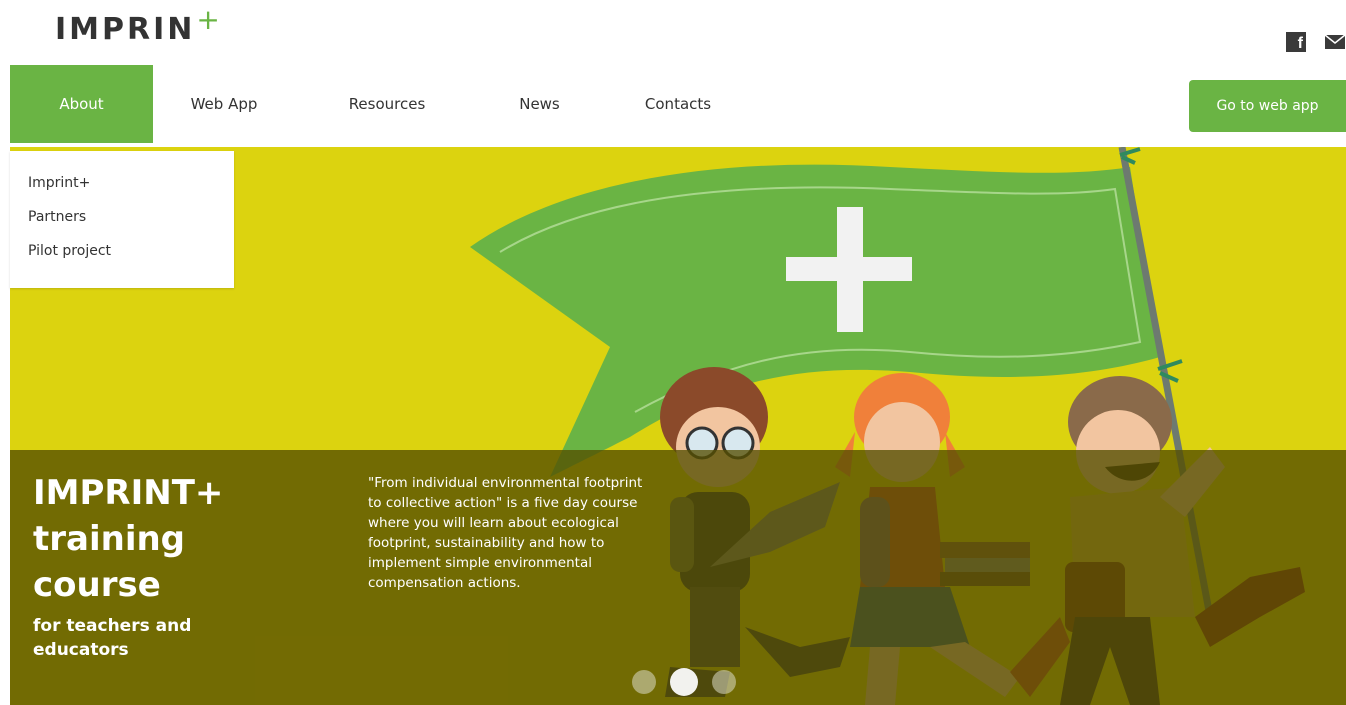  I want to click on mail-icon, so click(1335, 42).